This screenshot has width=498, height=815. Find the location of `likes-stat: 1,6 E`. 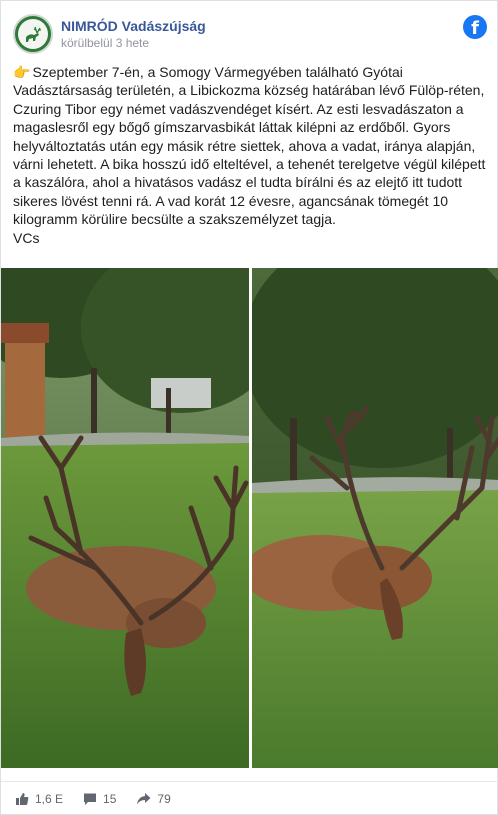

likes-stat: 1,6 E is located at coordinates (39, 799).